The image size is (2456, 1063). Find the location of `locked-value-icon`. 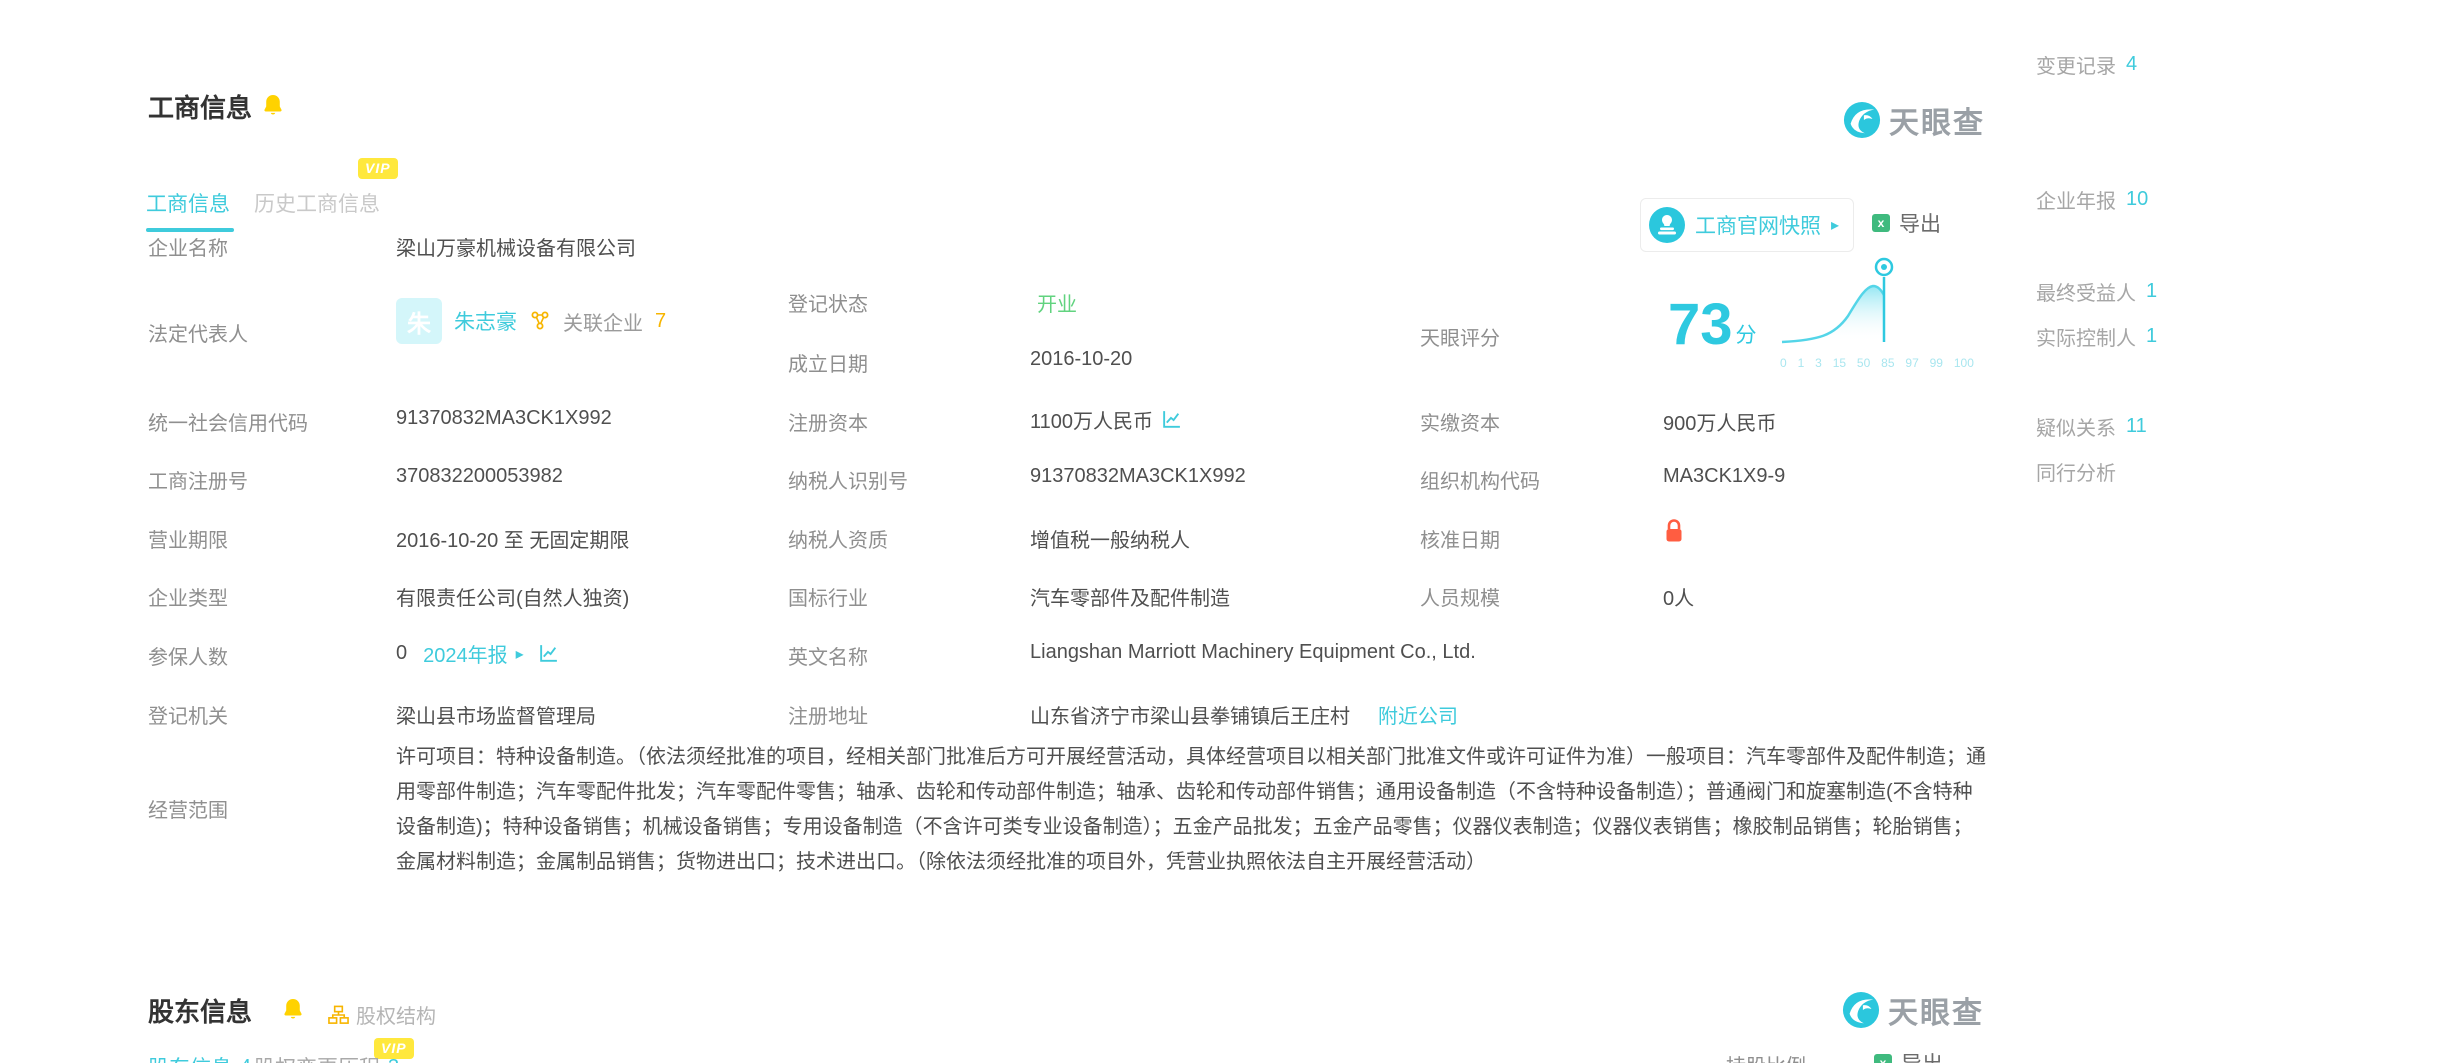

locked-value-icon is located at coordinates (1674, 531).